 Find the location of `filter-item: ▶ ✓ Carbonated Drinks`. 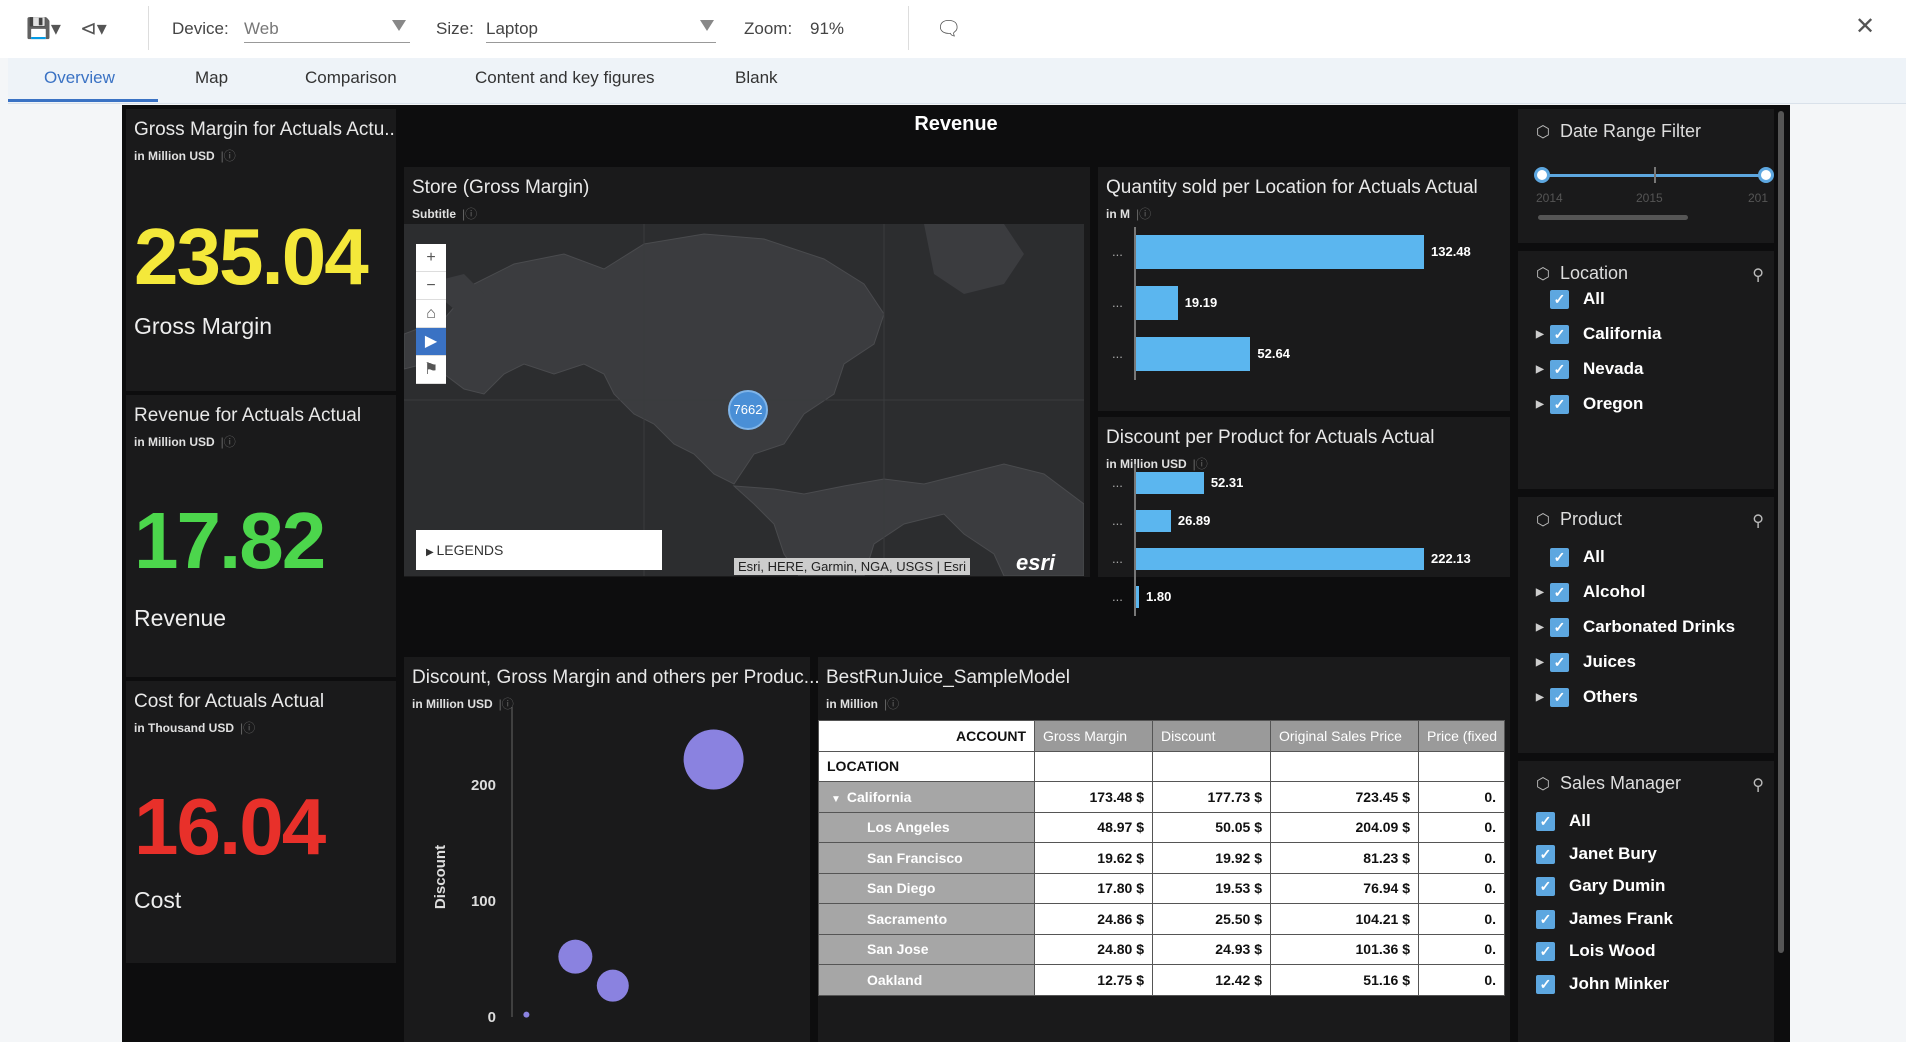

filter-item: ▶ ✓ Carbonated Drinks is located at coordinates (1635, 627).